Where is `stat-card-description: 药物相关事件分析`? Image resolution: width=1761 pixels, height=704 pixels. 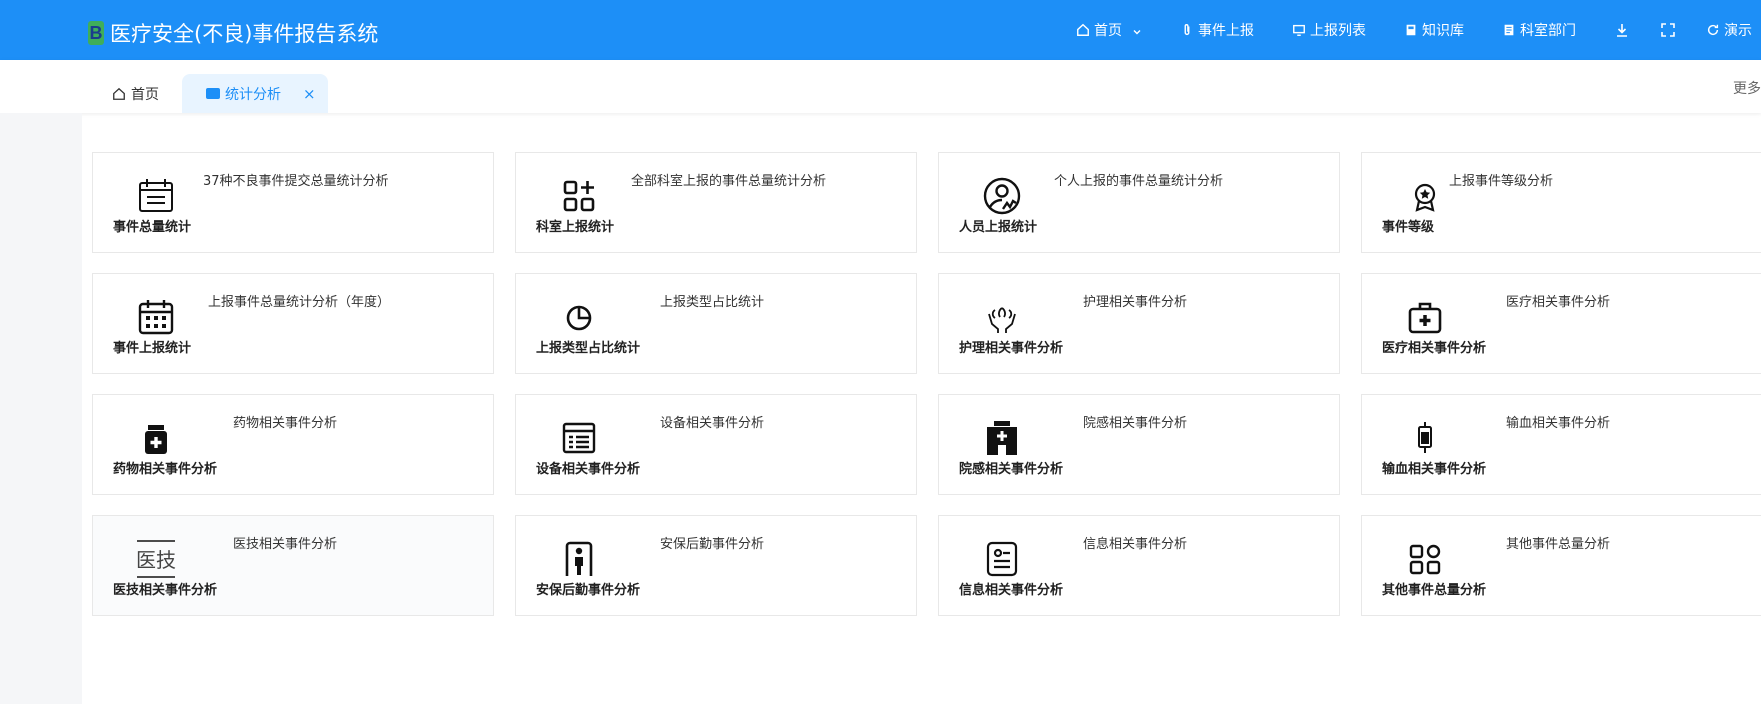
stat-card-description: 药物相关事件分析 is located at coordinates (285, 423).